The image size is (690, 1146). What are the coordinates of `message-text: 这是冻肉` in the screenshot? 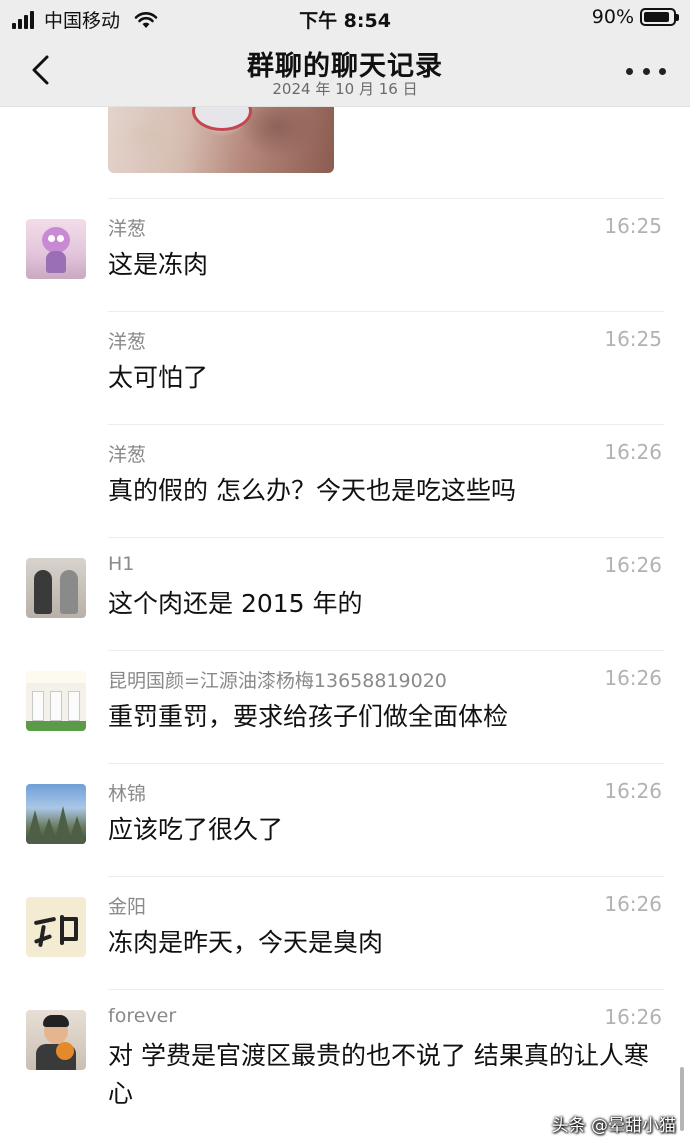 It's located at (158, 264).